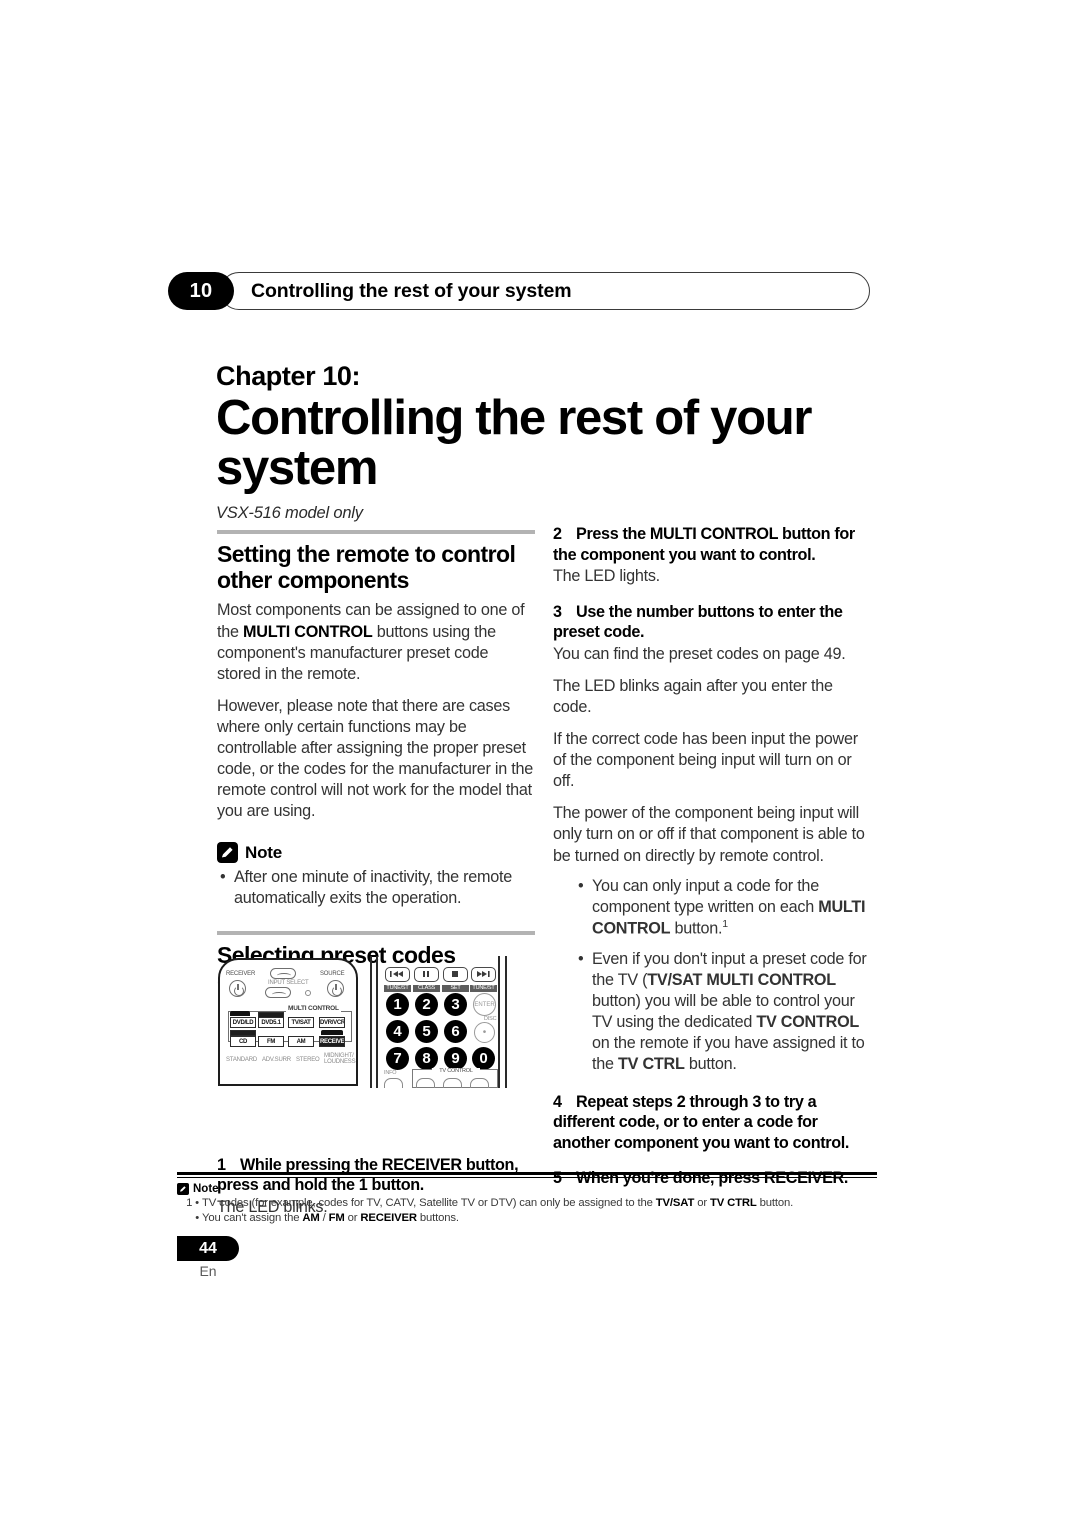 The image size is (1080, 1528). What do you see at coordinates (397, 1031) in the screenshot?
I see `number-key-4: 4` at bounding box center [397, 1031].